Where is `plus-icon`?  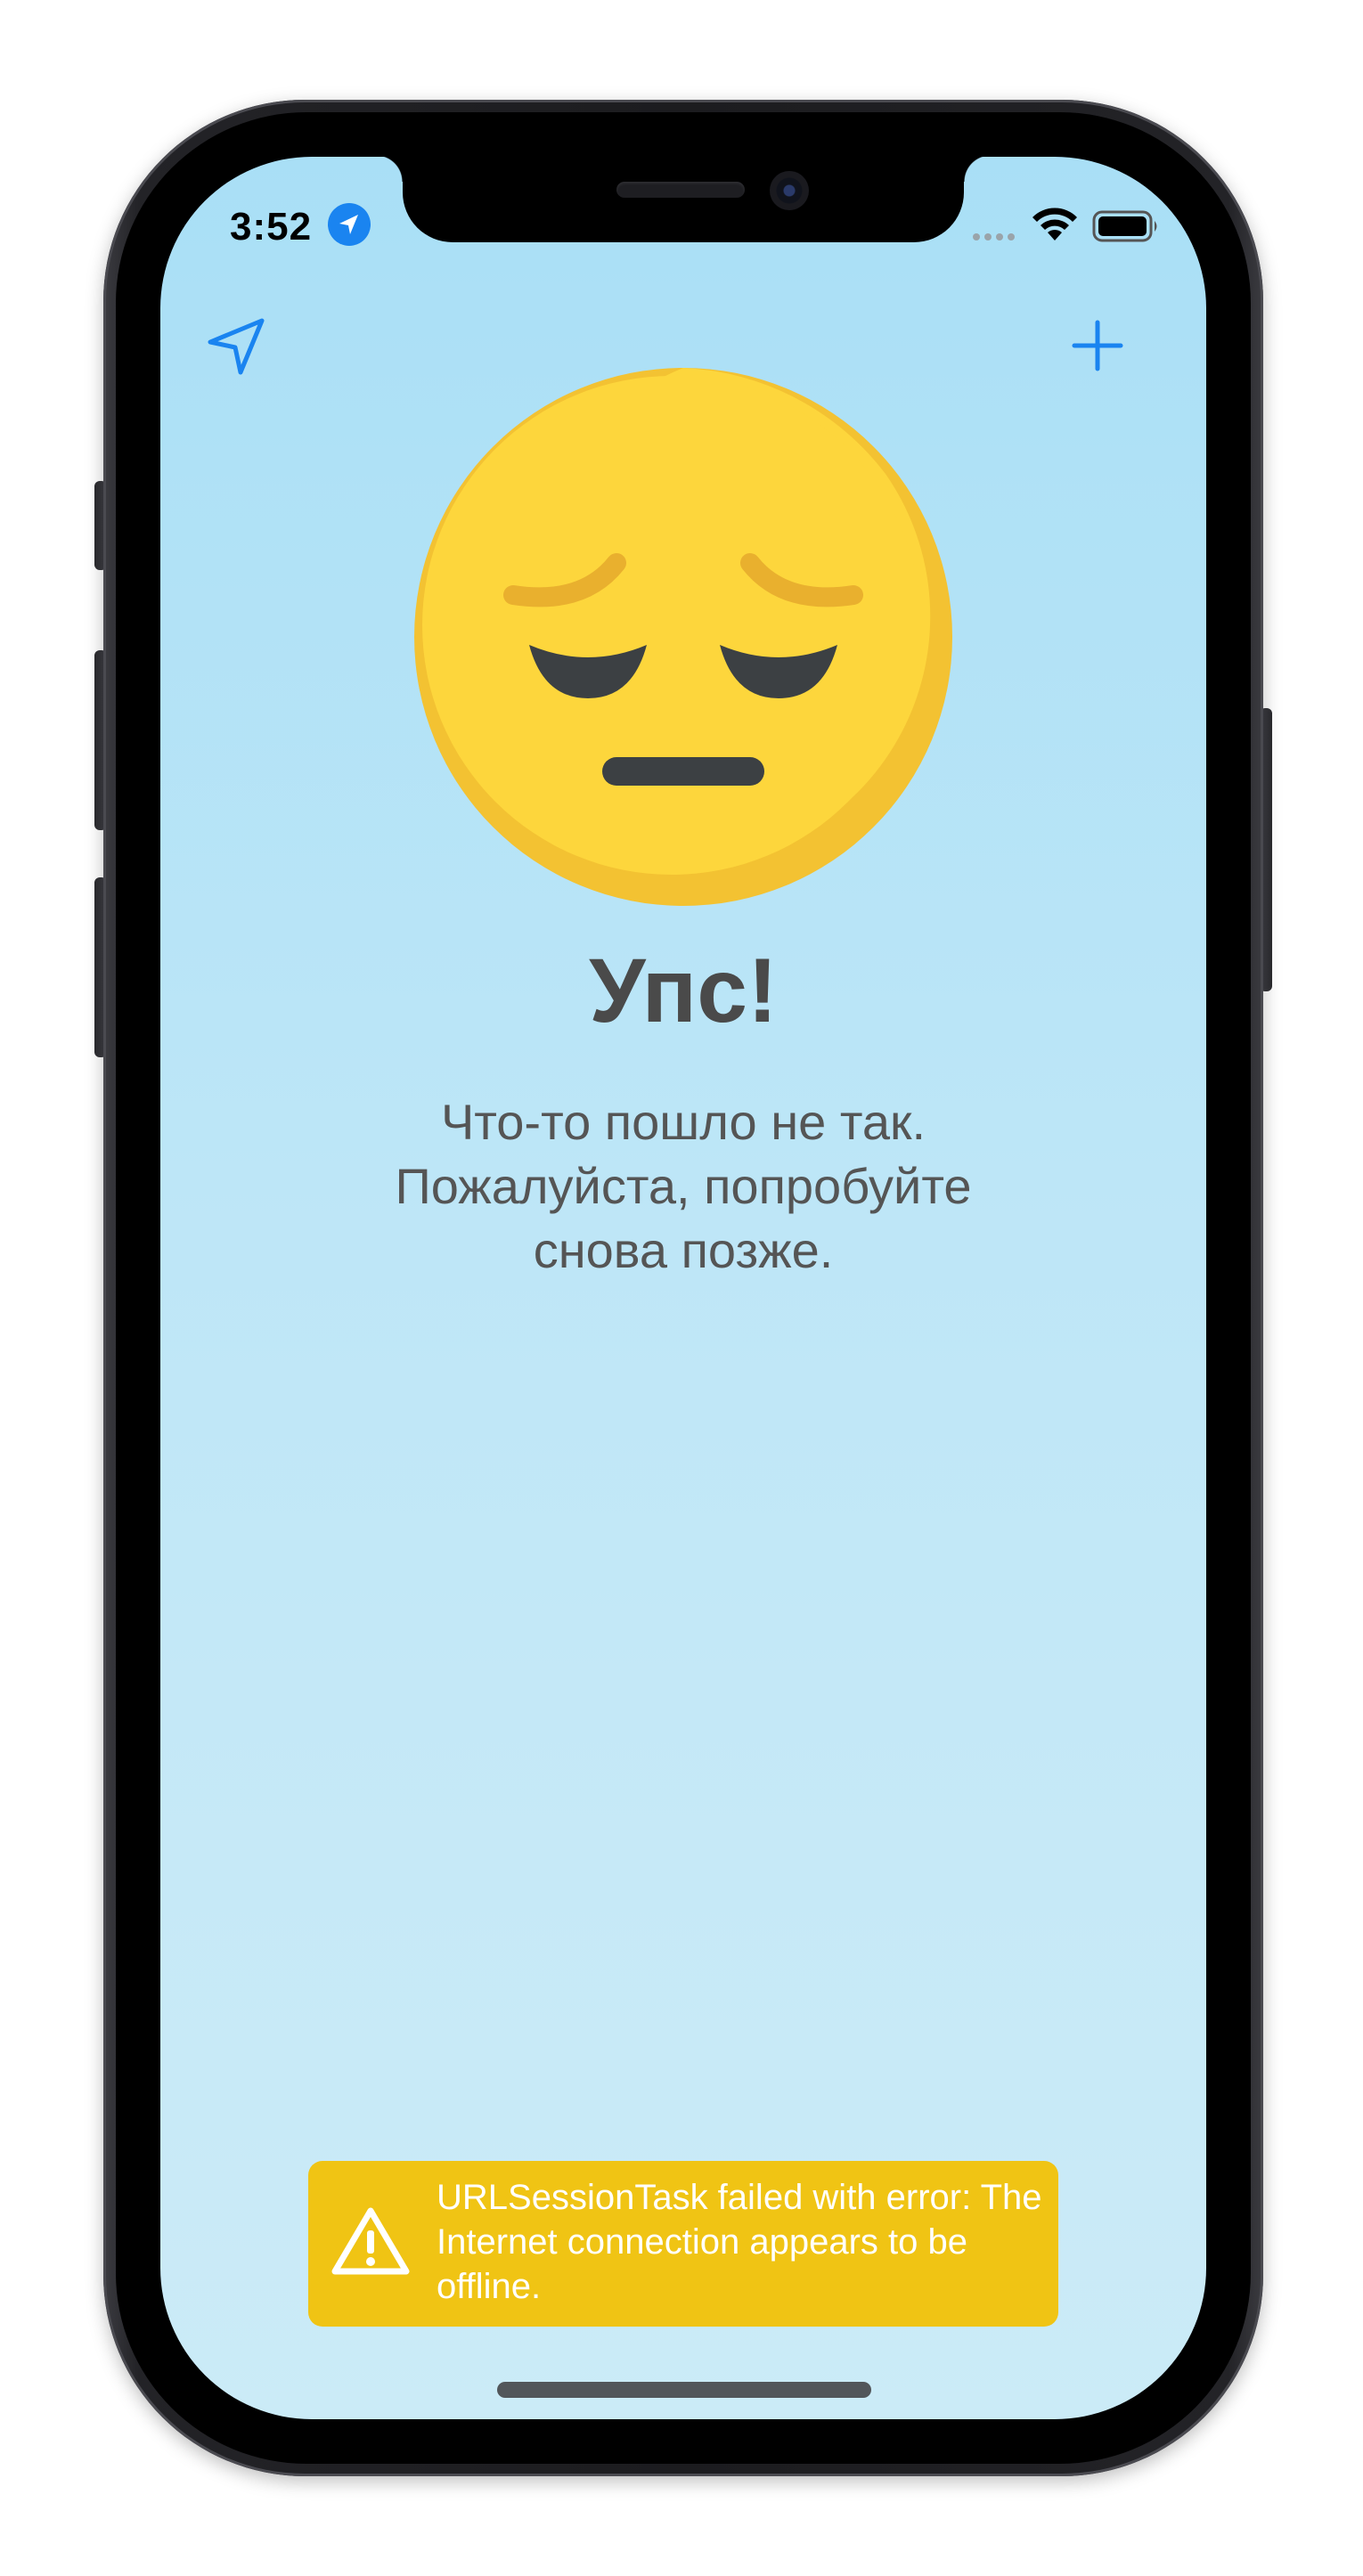 plus-icon is located at coordinates (1098, 345).